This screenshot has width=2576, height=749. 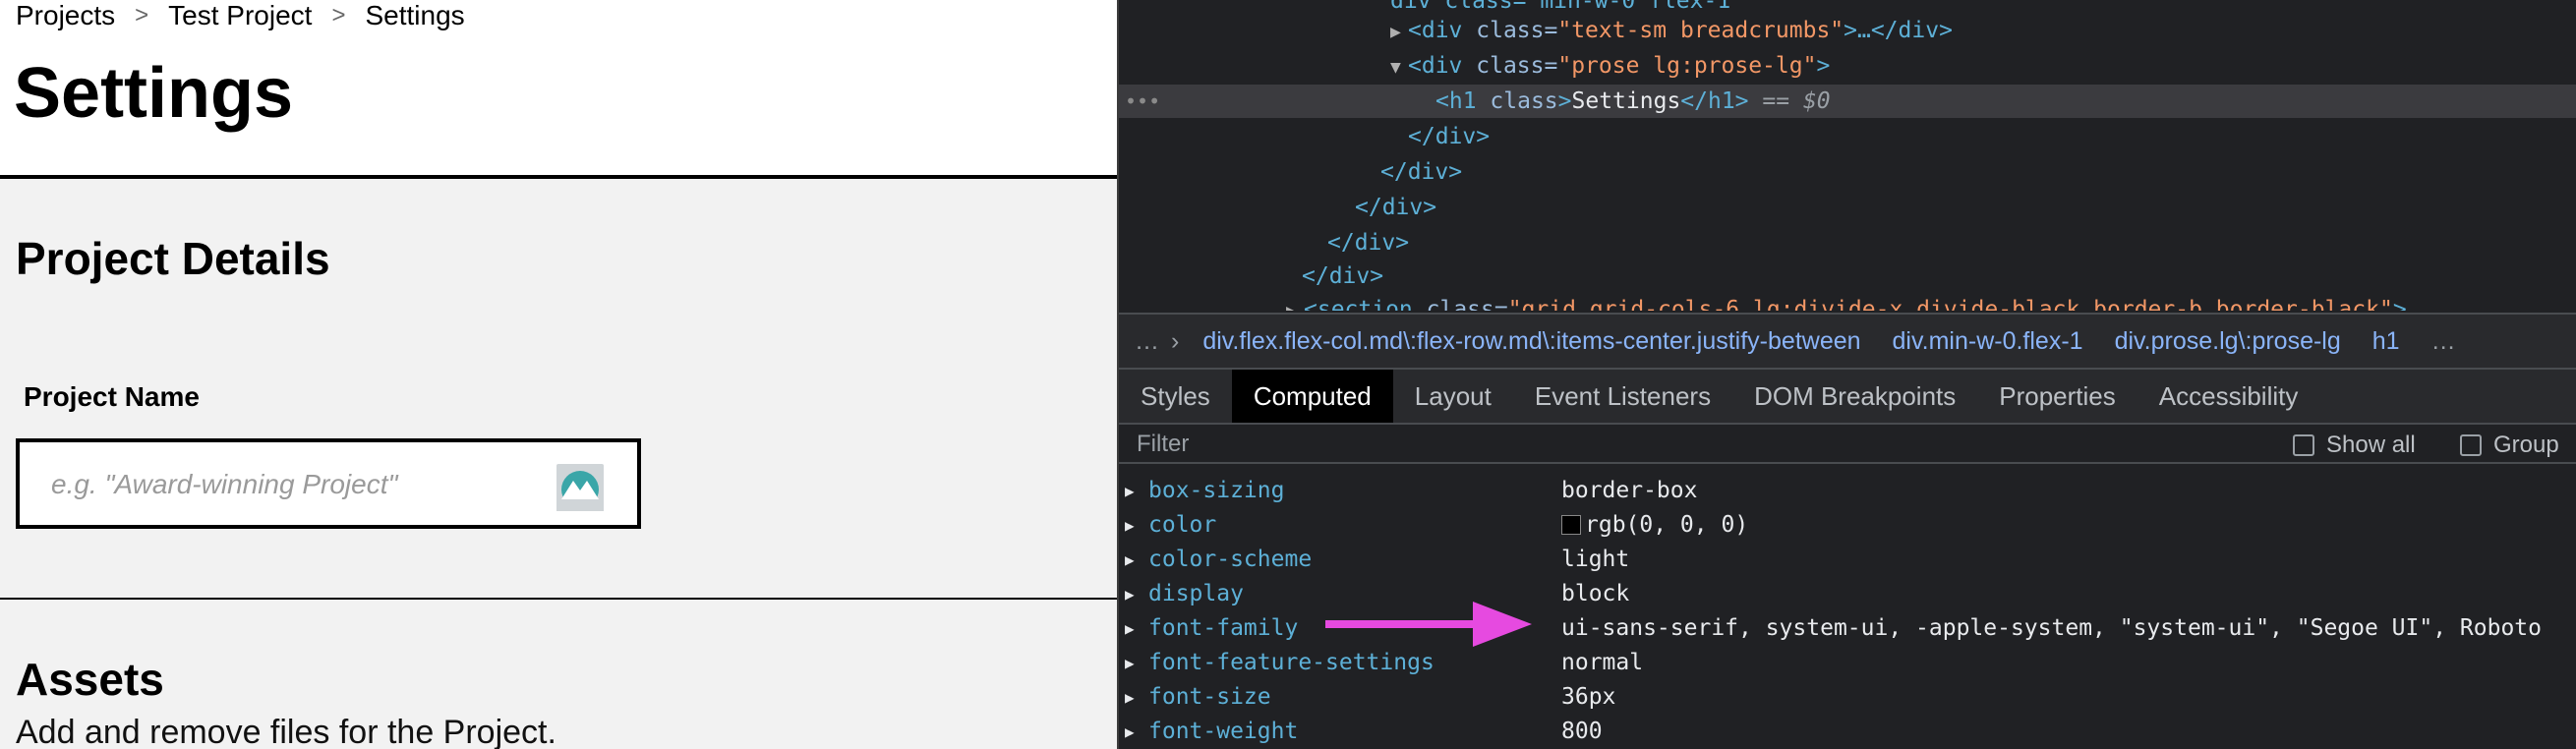 I want to click on property-name: font-size, so click(x=1209, y=697).